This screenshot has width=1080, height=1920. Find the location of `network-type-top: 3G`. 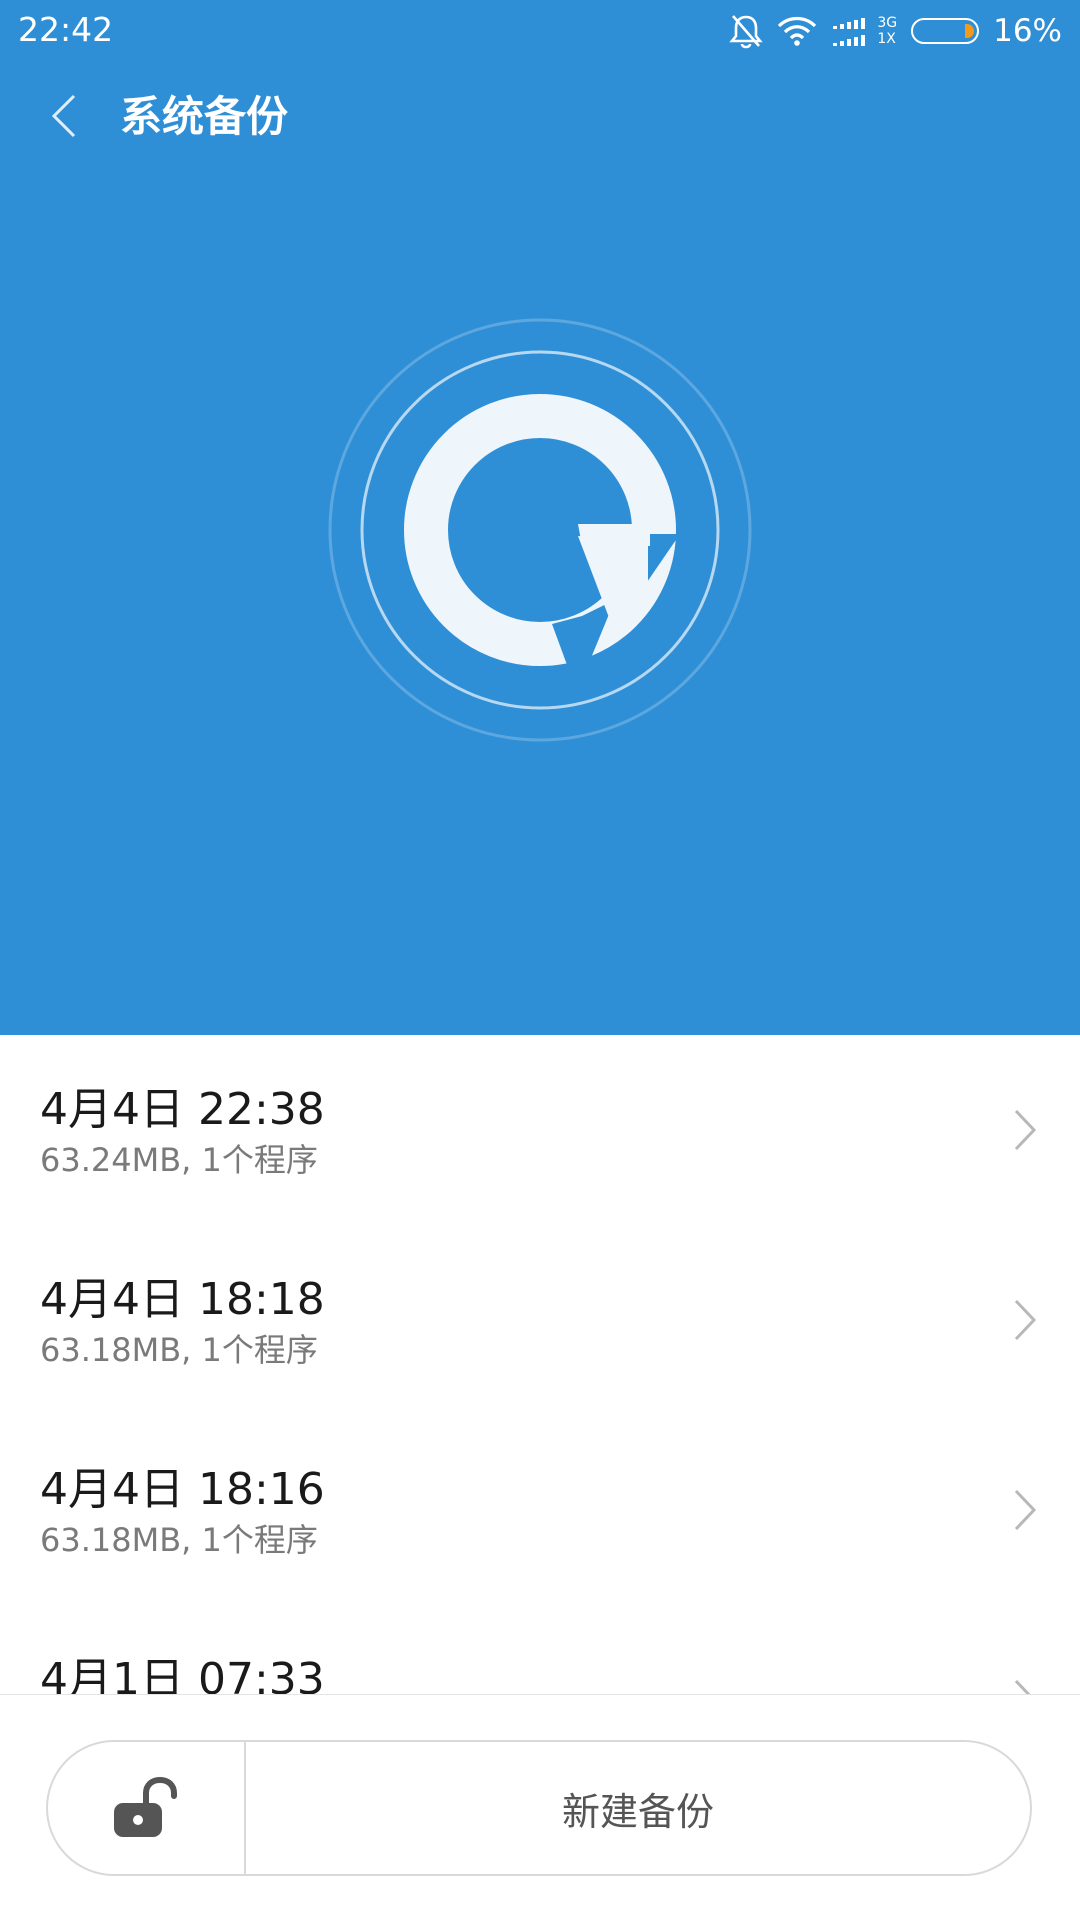

network-type-top: 3G is located at coordinates (887, 23).